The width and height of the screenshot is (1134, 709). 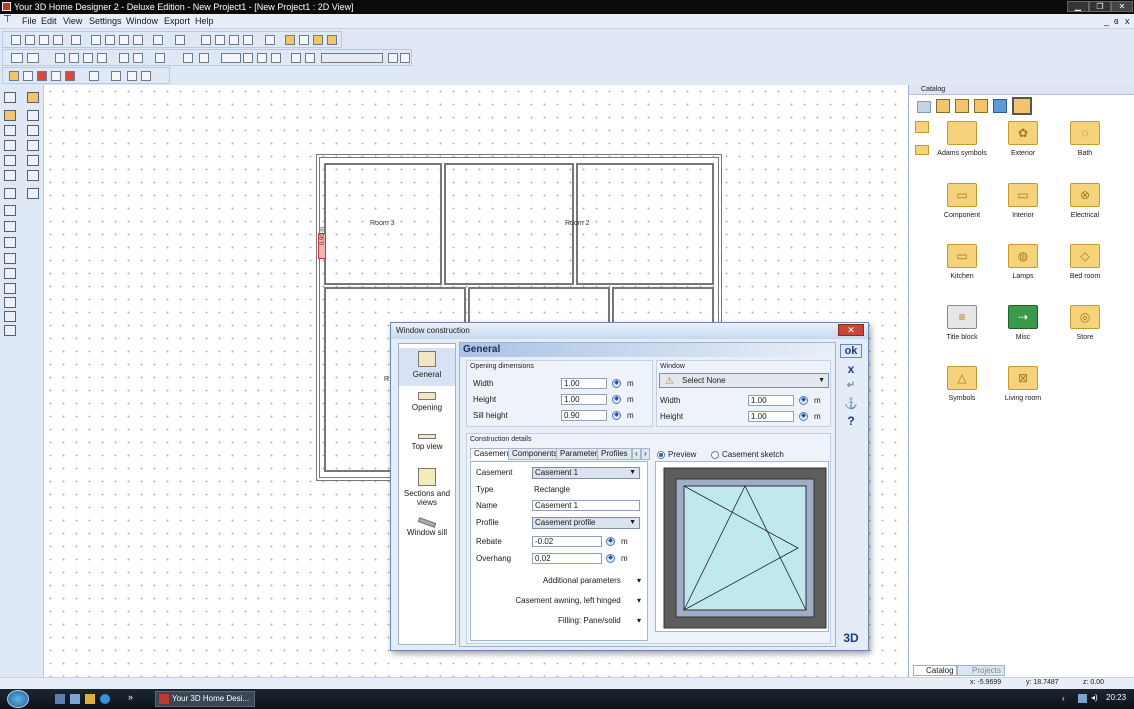 I want to click on snap-icon, so click(x=304, y=40).